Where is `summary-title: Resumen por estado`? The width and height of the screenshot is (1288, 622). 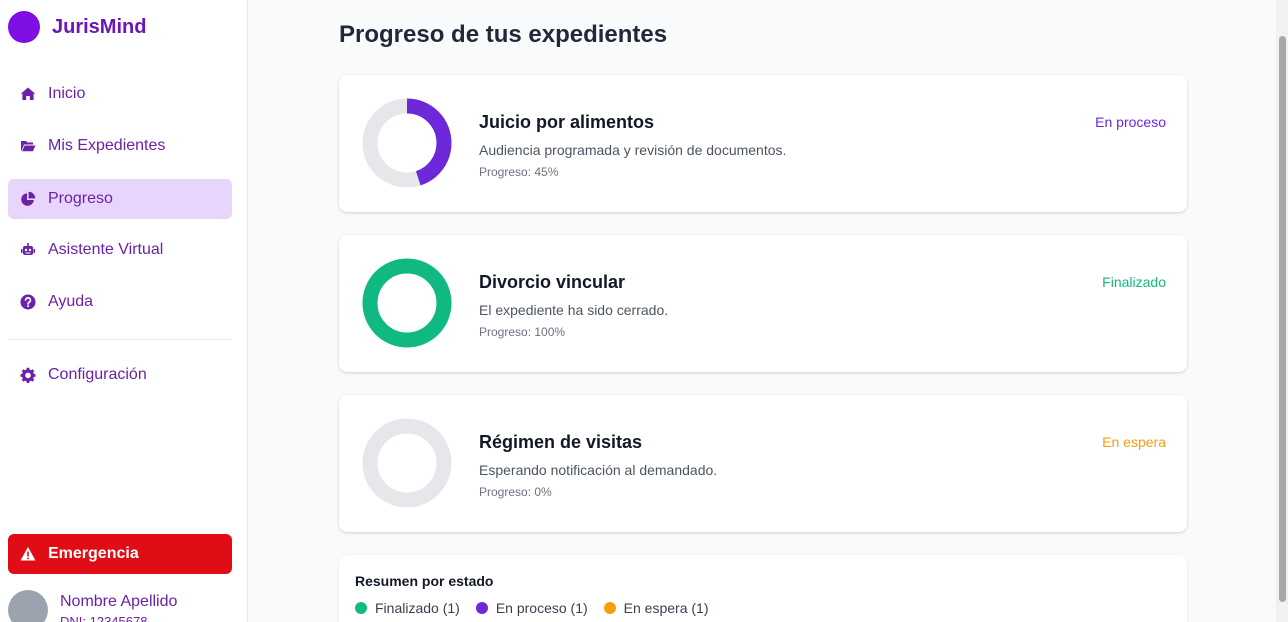
summary-title: Resumen por estado is located at coordinates (424, 581).